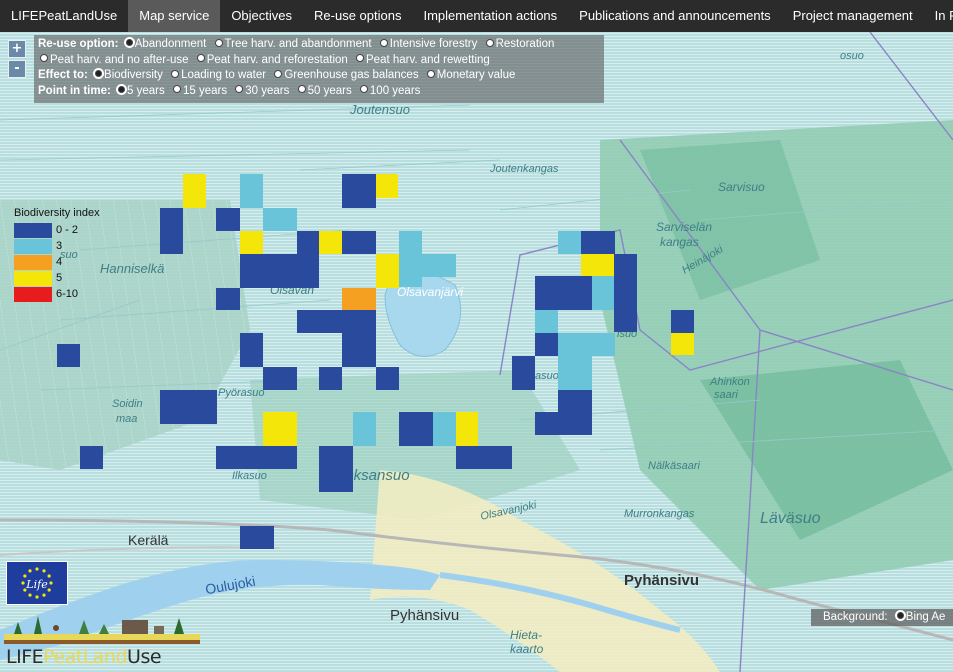  Describe the element at coordinates (324, 91) in the screenshot. I see `time-option-50-years: 50 years` at that location.